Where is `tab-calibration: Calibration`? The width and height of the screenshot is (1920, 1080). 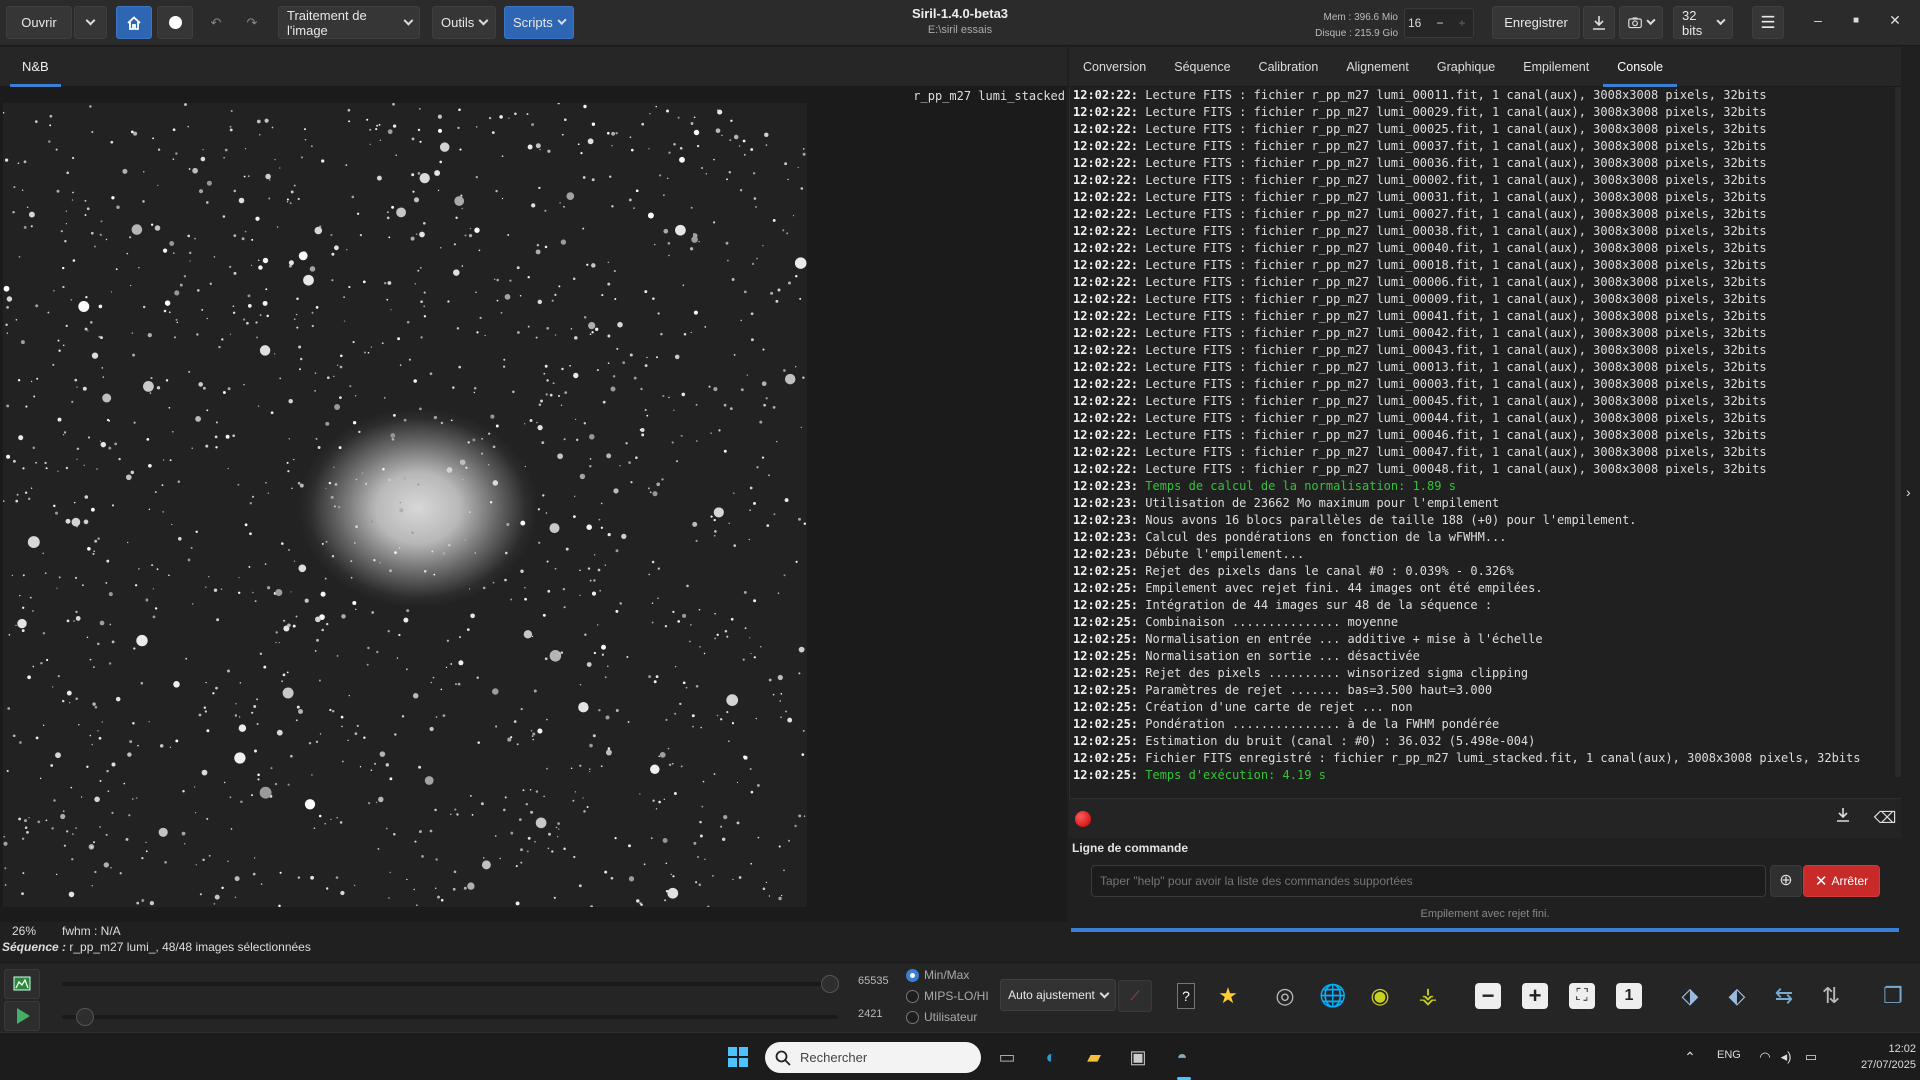 tab-calibration: Calibration is located at coordinates (1289, 67).